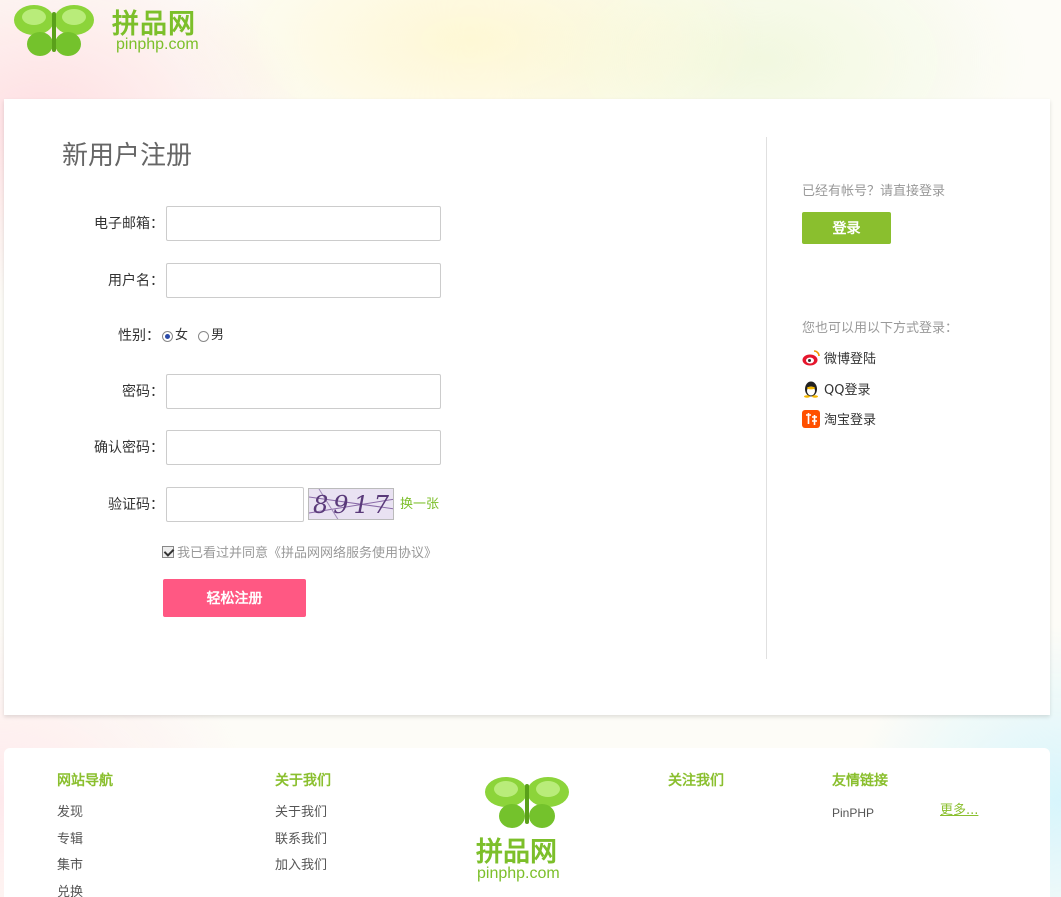  I want to click on qq-penguin-icon, so click(811, 389).